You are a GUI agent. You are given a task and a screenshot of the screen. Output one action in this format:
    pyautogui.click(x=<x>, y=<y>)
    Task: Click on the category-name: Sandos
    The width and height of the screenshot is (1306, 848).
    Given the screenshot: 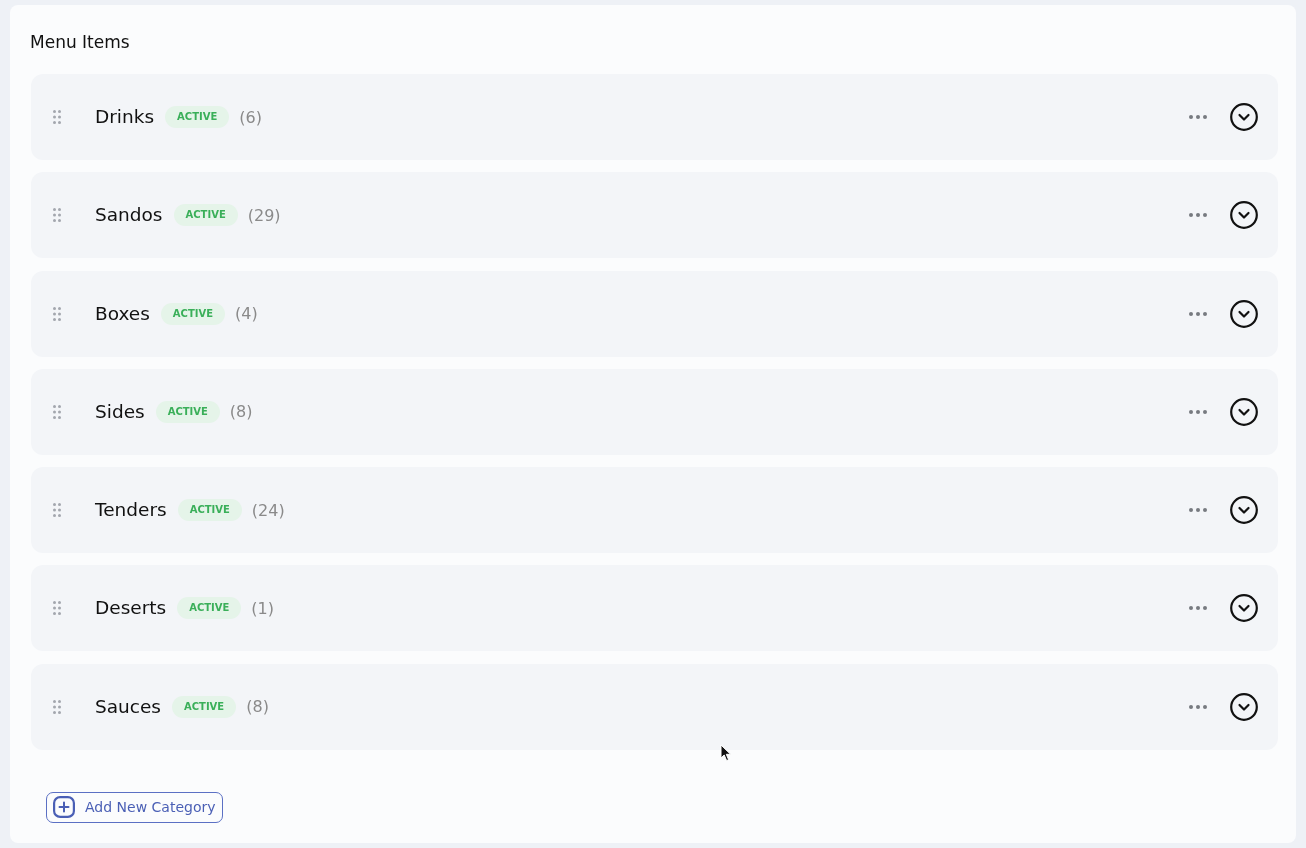 What is the action you would take?
    pyautogui.click(x=129, y=215)
    